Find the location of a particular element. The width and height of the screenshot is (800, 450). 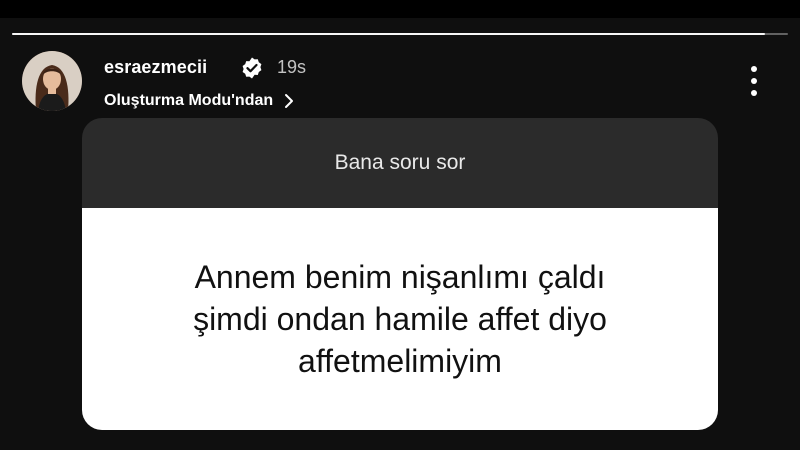

more-vertical-icon is located at coordinates (754, 81).